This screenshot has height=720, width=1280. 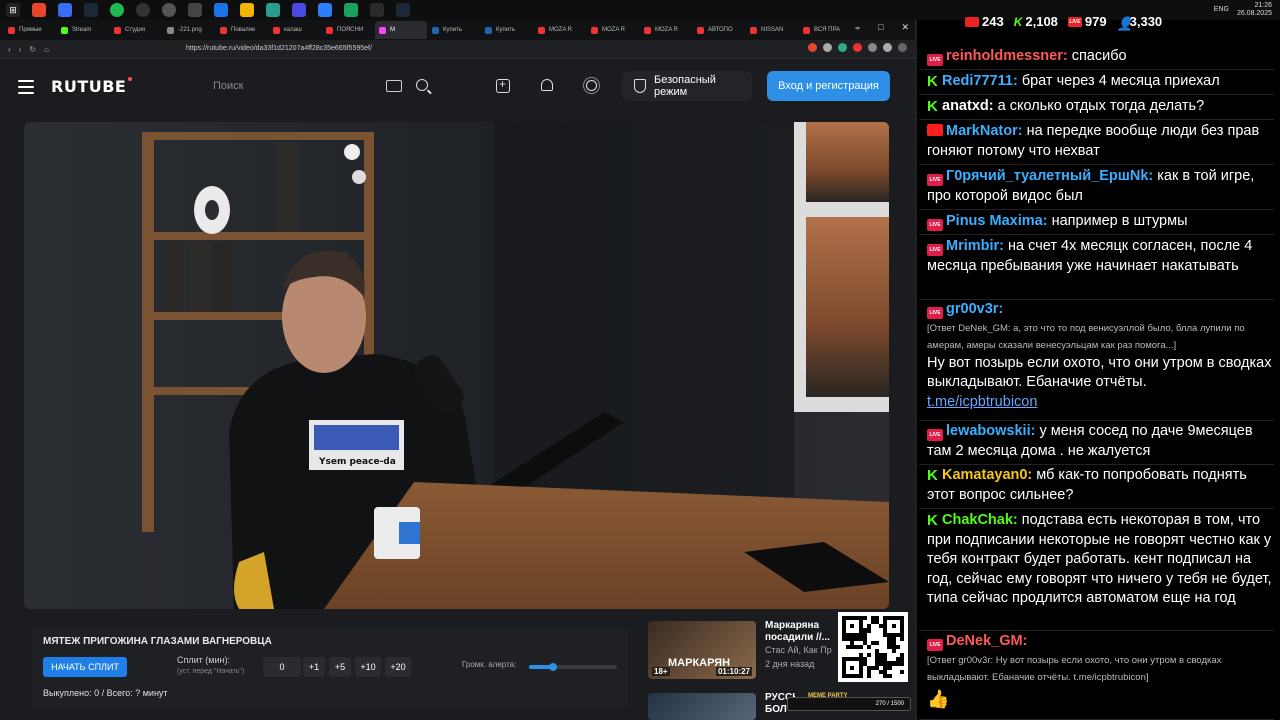 What do you see at coordinates (801, 650) in the screenshot?
I see `recommendation-channel: Стас Ай, Как Пр` at bounding box center [801, 650].